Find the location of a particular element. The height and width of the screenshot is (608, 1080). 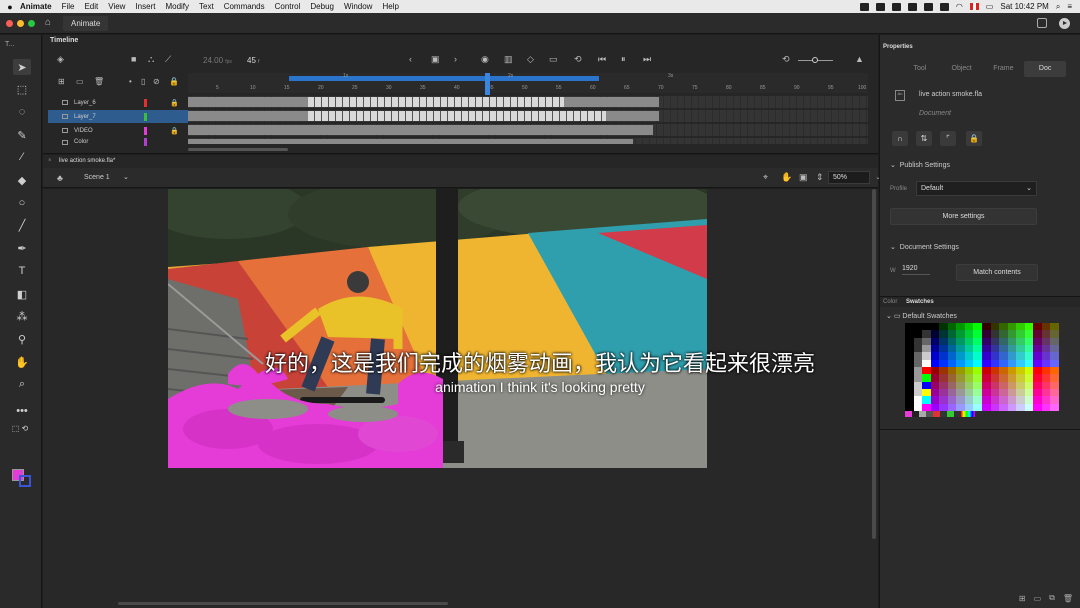

menu-help: Help is located at coordinates (390, 6).